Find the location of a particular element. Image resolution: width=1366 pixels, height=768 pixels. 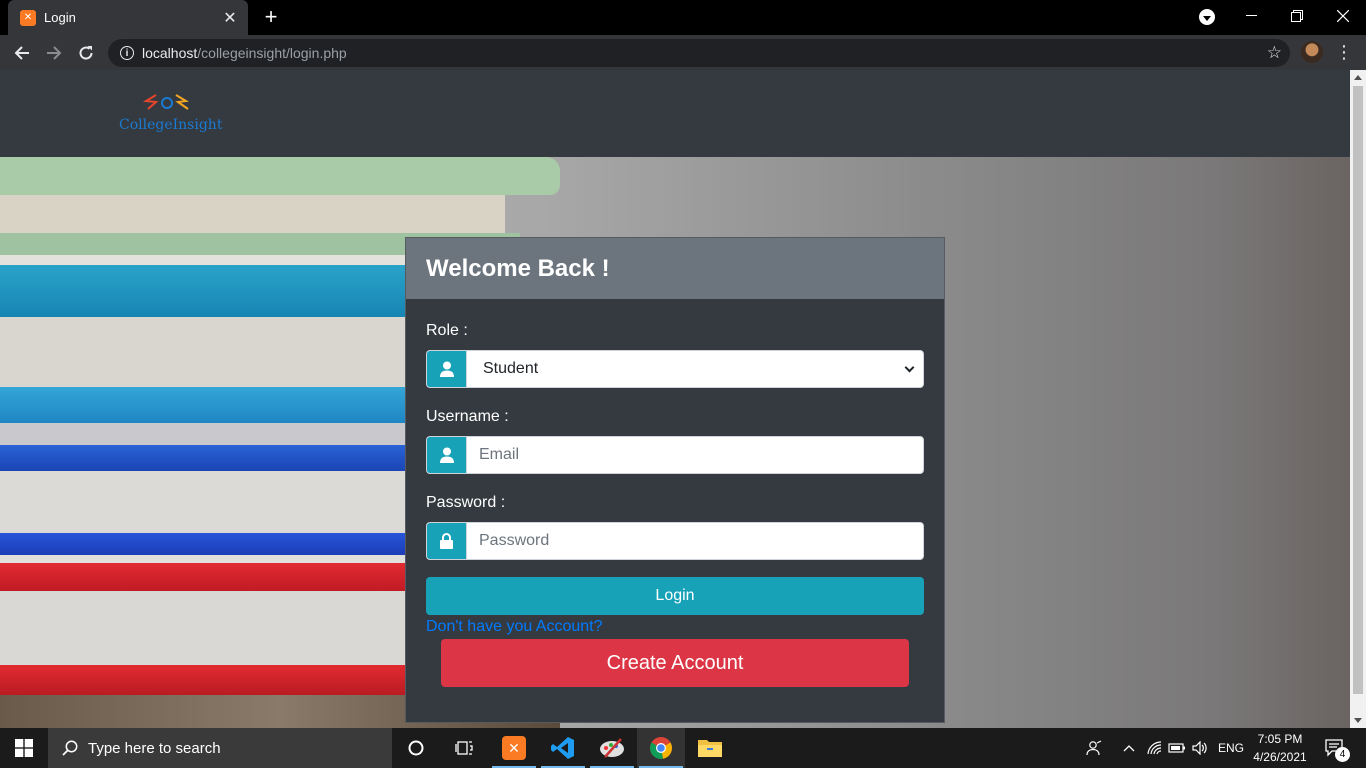

paint-icon is located at coordinates (612, 748).